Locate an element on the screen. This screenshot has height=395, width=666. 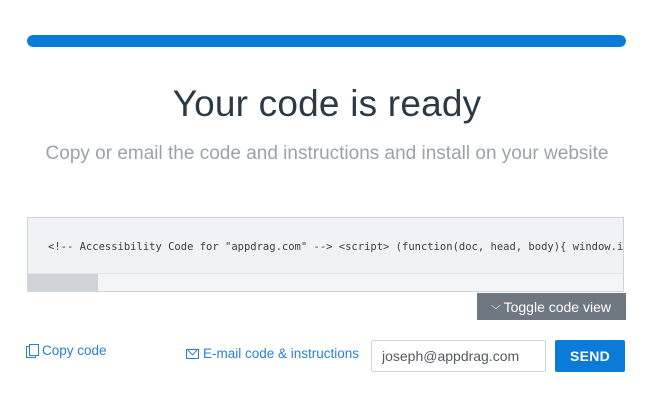
horizontal-scrollbar is located at coordinates (325, 282).